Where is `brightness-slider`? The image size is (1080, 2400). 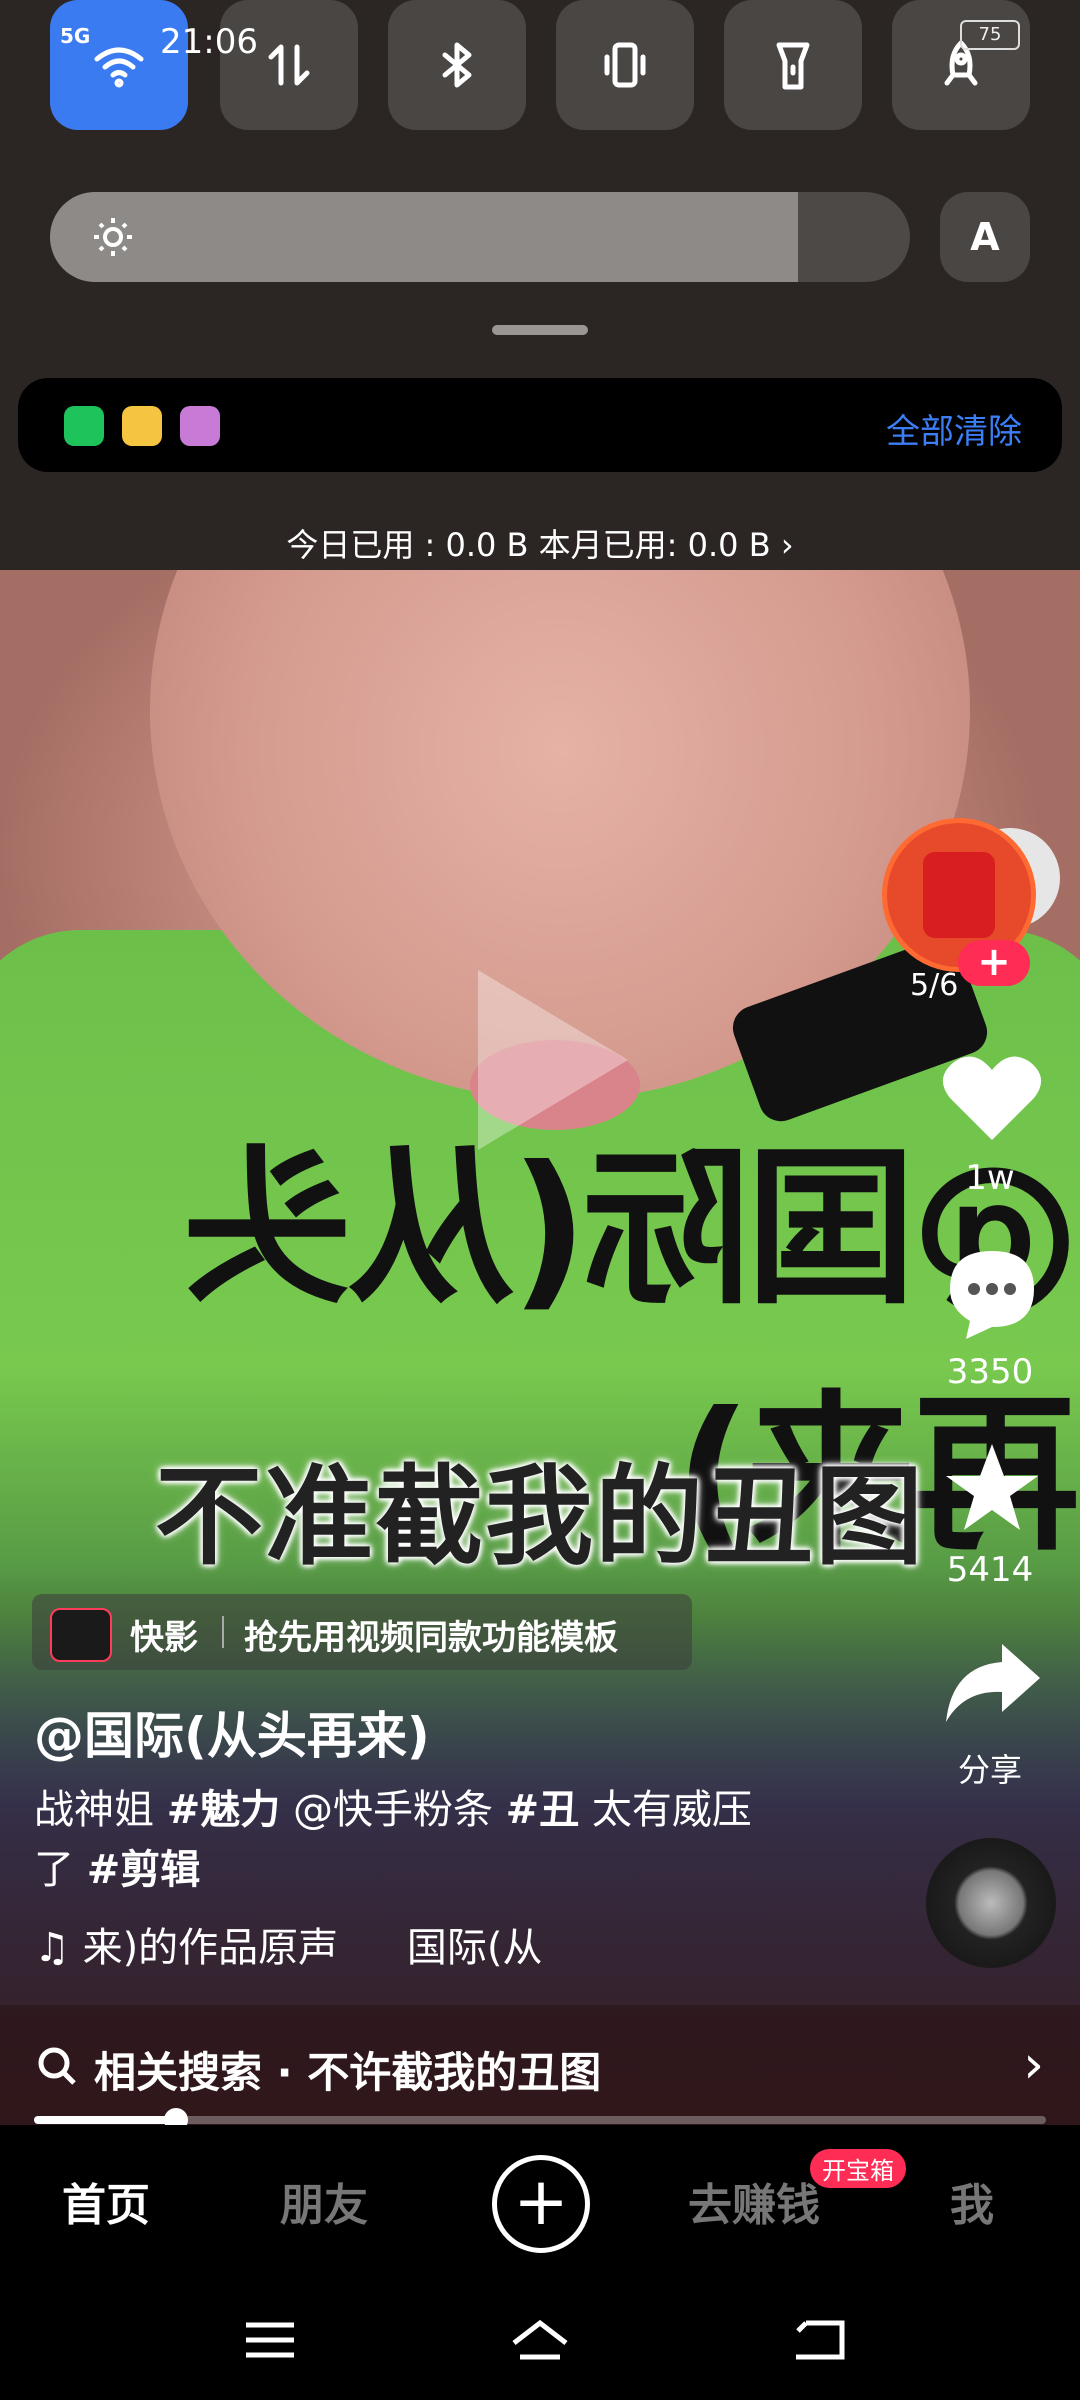 brightness-slider is located at coordinates (480, 237).